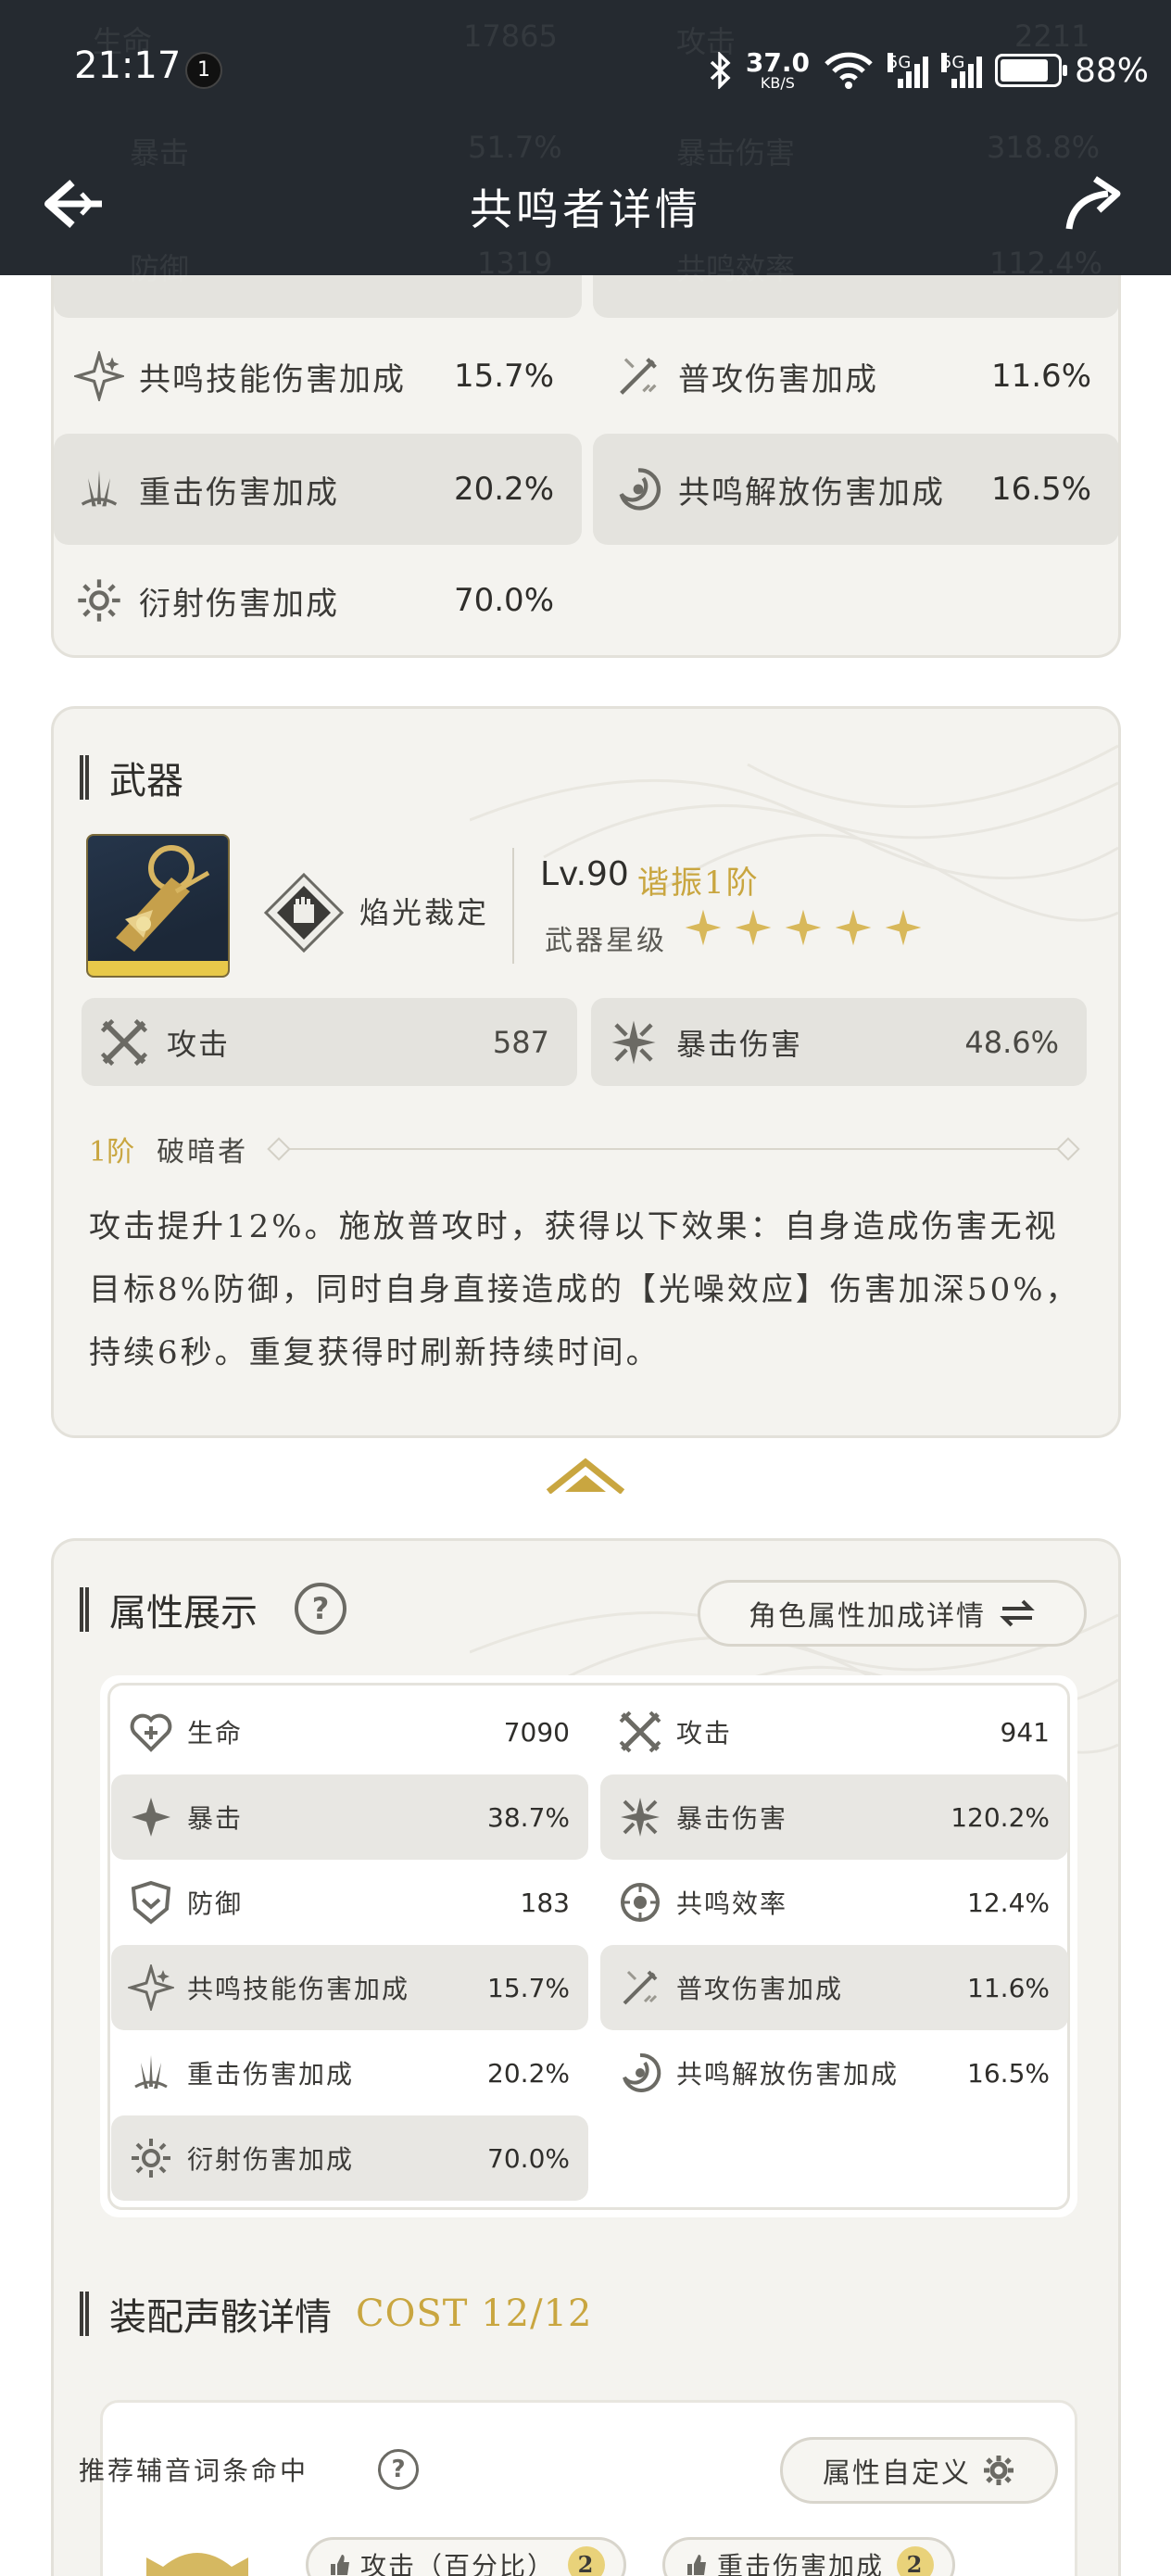  Describe the element at coordinates (151, 1732) in the screenshot. I see `hp-icon` at that location.